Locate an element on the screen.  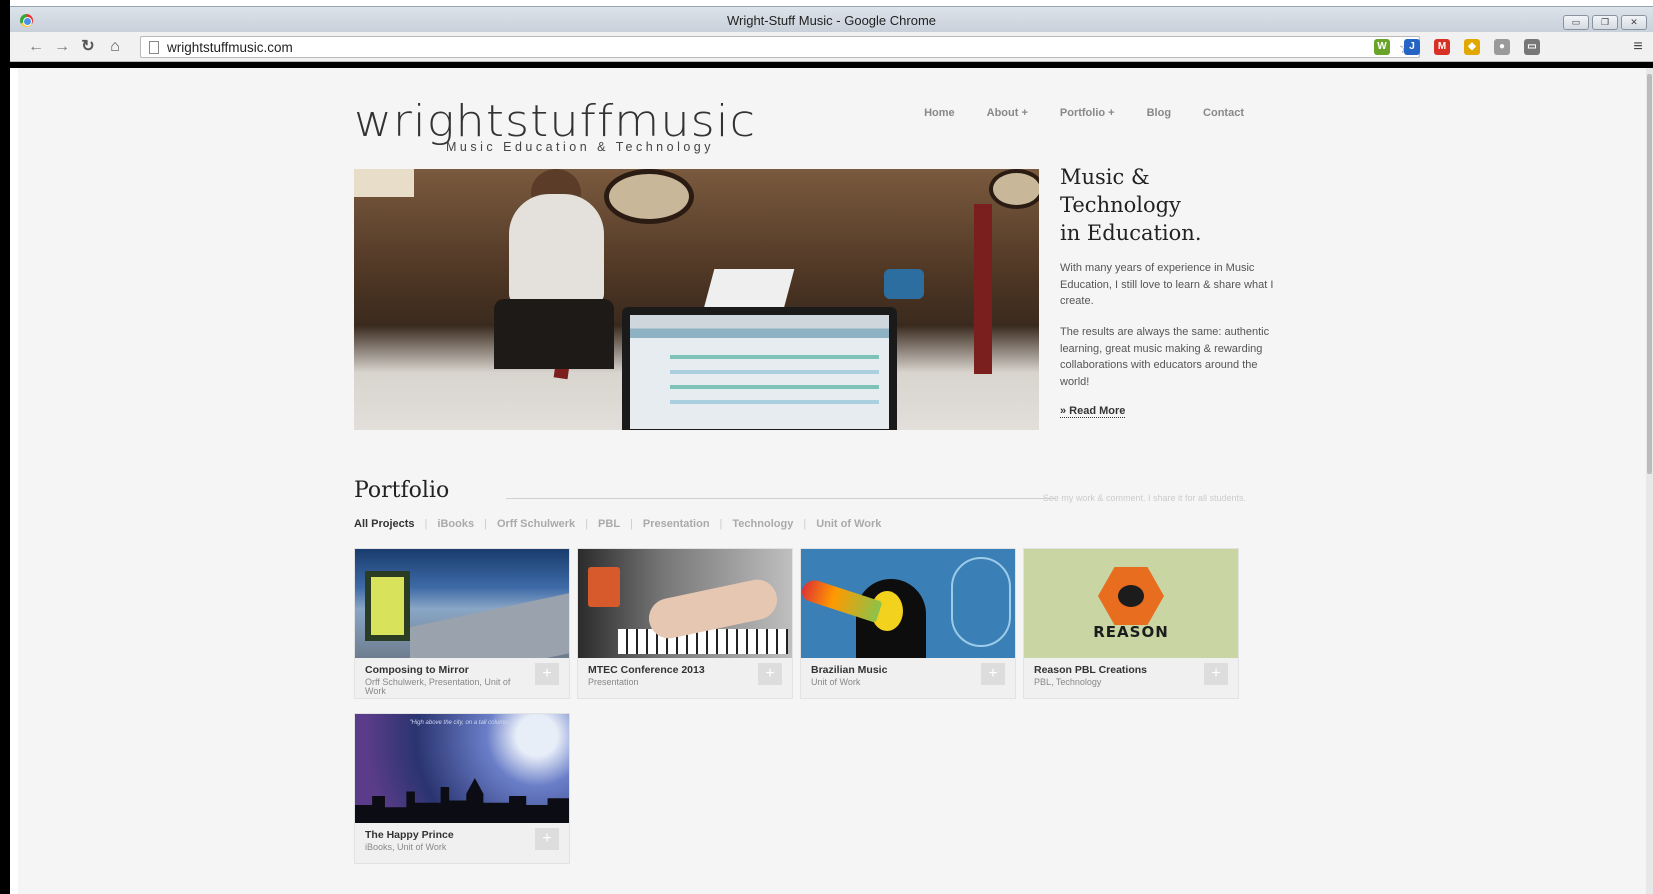
title-bar: Wright-Stuff Music - Google Chrome ▭ ❐ ✕ is located at coordinates (831, 19).